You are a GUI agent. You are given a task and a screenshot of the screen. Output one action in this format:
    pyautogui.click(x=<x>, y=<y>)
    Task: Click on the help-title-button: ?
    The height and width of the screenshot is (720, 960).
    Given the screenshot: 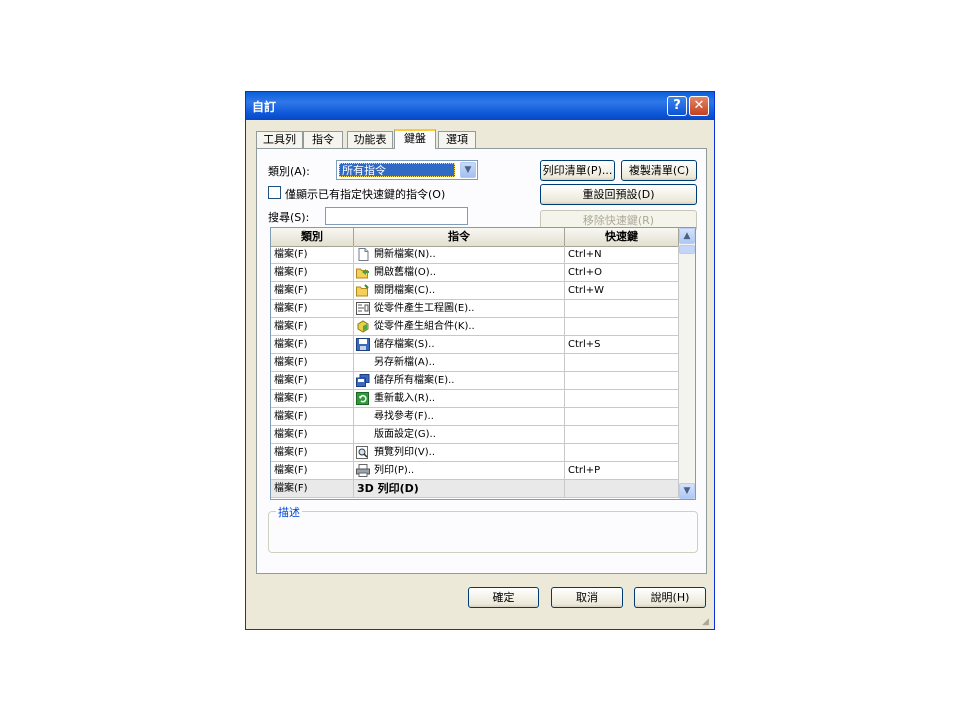 What is the action you would take?
    pyautogui.click(x=677, y=106)
    